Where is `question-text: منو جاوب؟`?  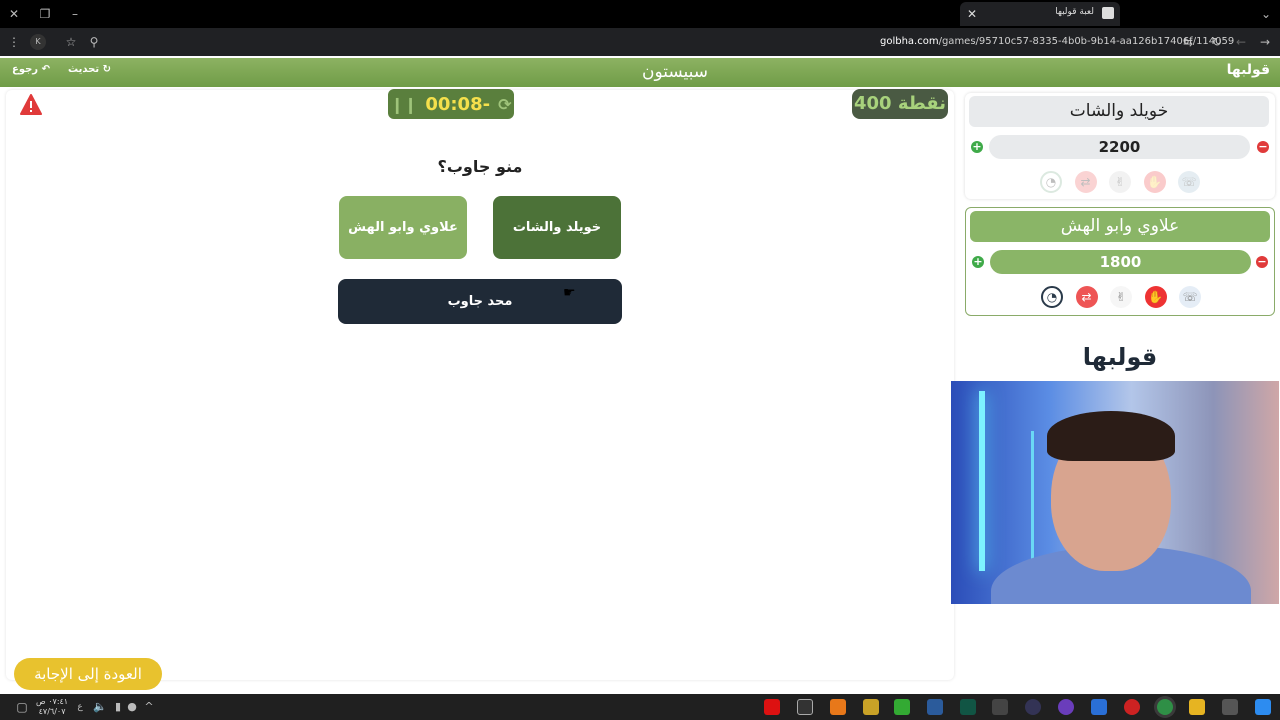
question-text: منو جاوب؟ is located at coordinates (480, 166).